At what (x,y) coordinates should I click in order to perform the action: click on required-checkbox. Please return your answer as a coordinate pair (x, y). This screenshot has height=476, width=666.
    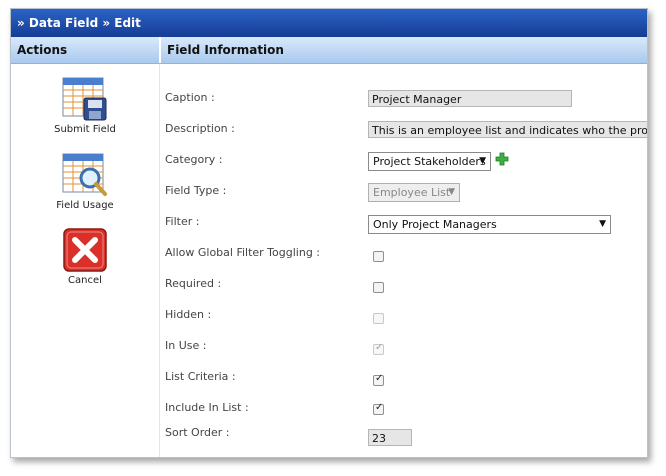
    Looking at the image, I should click on (378, 287).